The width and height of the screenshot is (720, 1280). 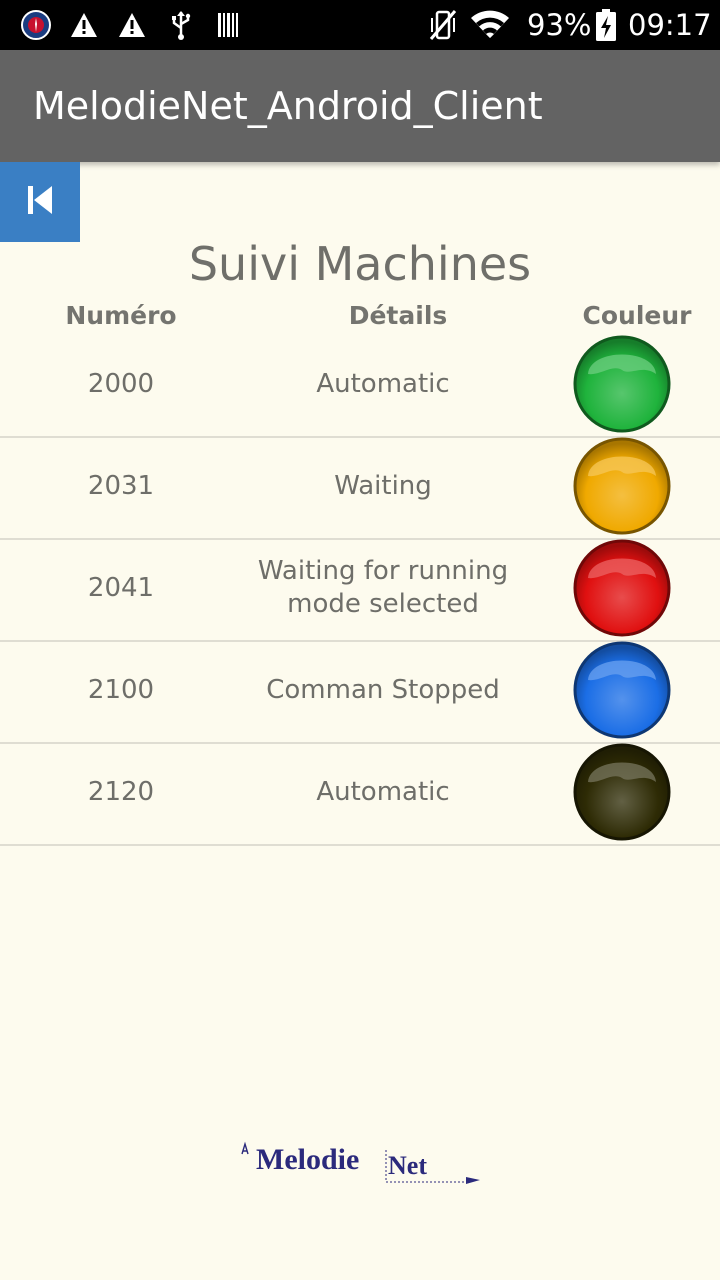 I want to click on machine-number: 2000, so click(x=121, y=384).